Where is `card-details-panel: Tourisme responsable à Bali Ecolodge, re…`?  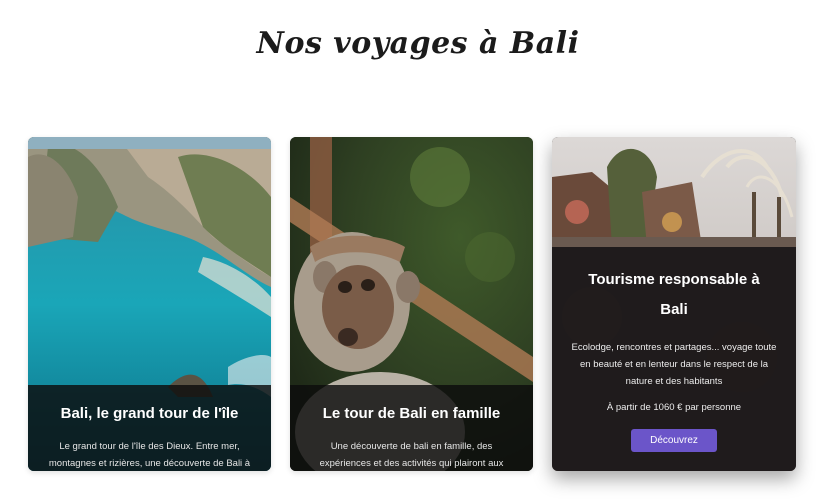
card-details-panel: Tourisme responsable à Bali Ecolodge, re… is located at coordinates (674, 359).